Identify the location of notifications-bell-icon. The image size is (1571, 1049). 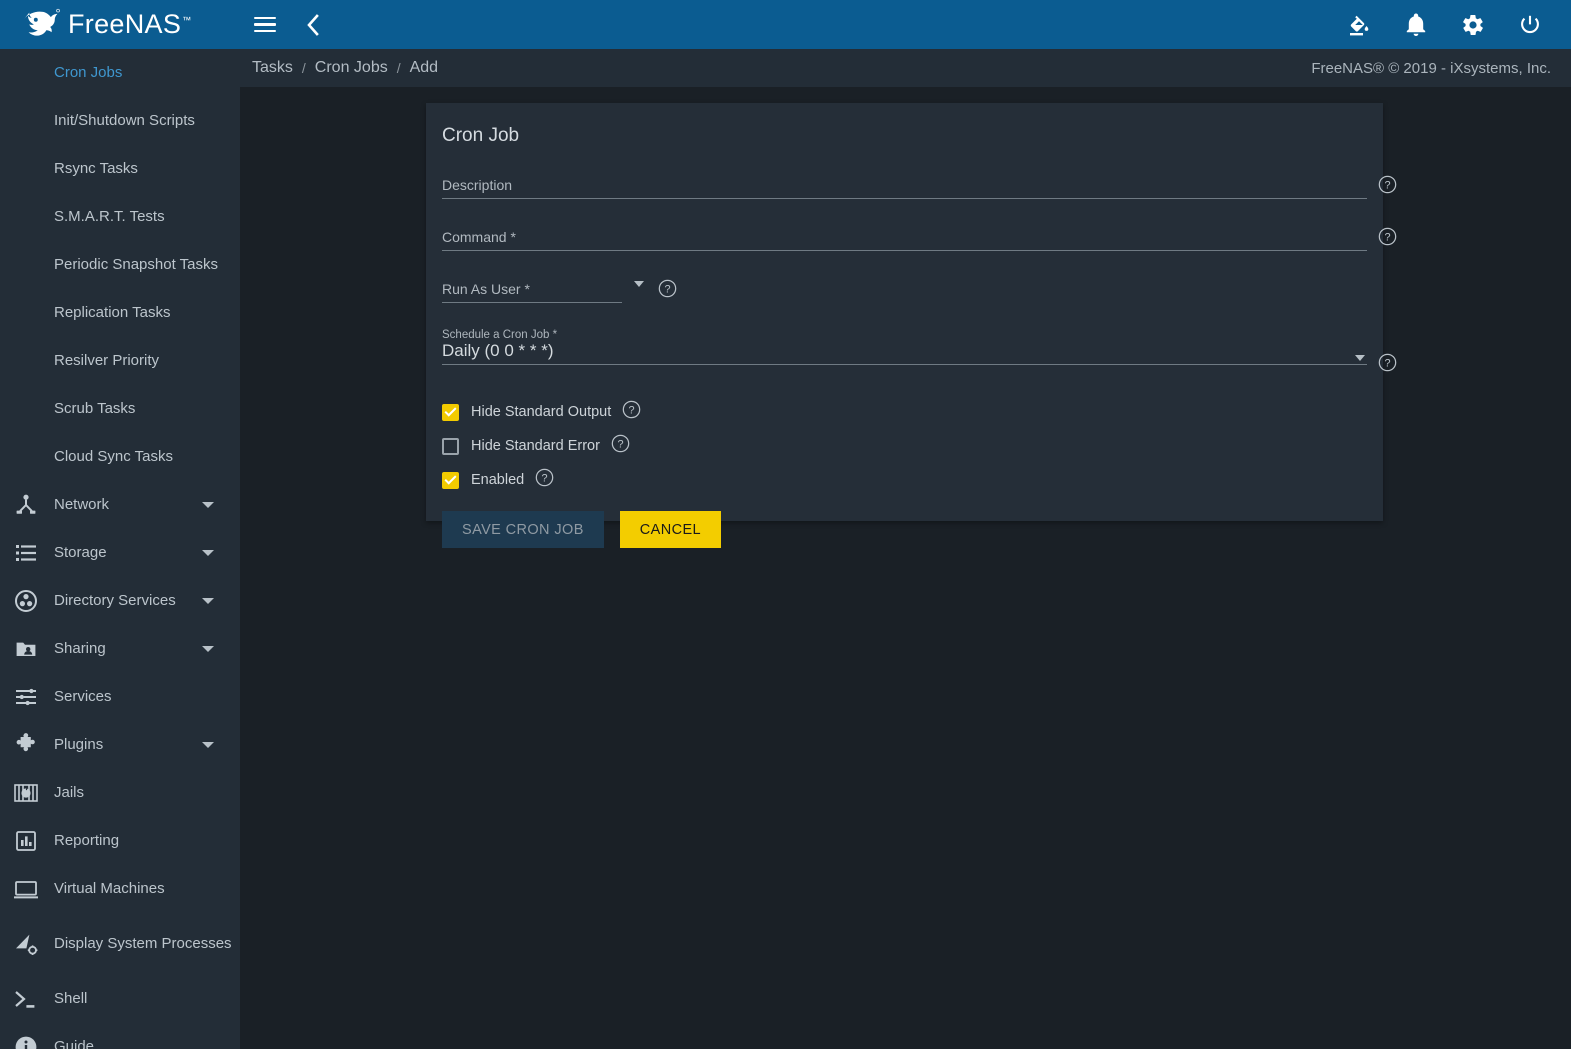
(1416, 25).